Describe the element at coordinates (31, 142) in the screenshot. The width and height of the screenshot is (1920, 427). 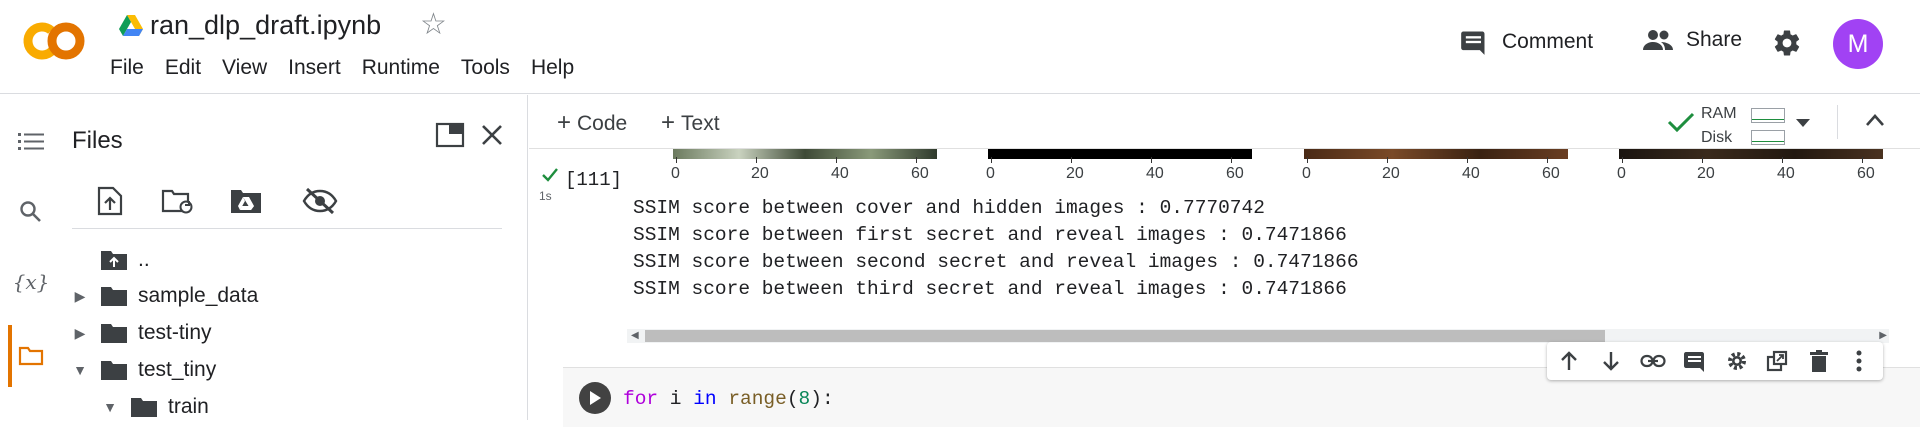
I see `table-of-contents-icon` at that location.